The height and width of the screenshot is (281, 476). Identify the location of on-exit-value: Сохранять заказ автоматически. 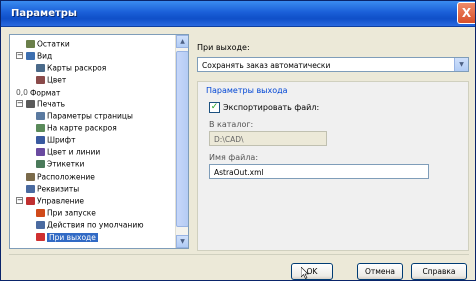
(266, 65).